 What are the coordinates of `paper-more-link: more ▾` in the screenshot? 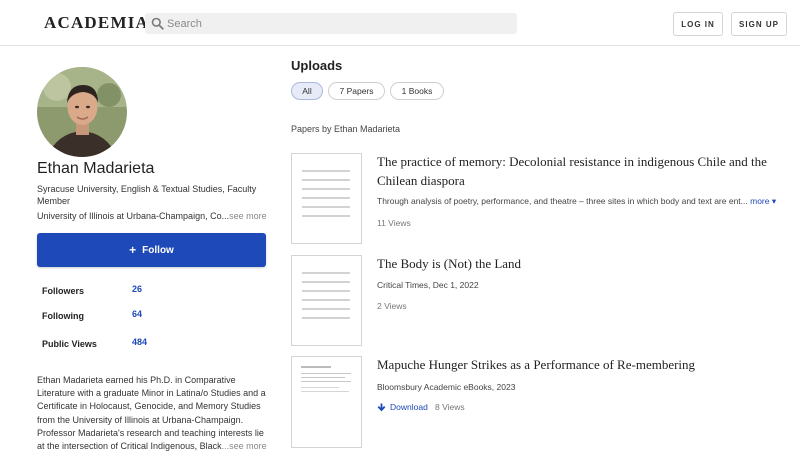 It's located at (763, 201).